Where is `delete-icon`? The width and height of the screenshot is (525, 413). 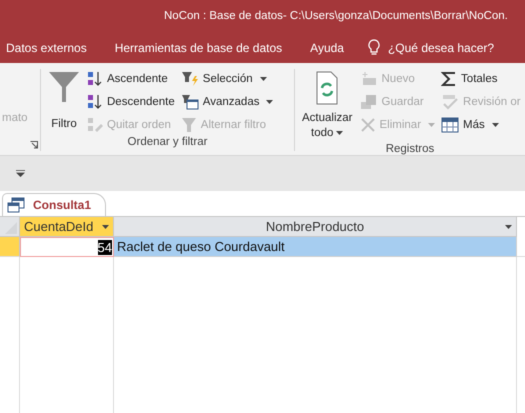 delete-icon is located at coordinates (368, 125).